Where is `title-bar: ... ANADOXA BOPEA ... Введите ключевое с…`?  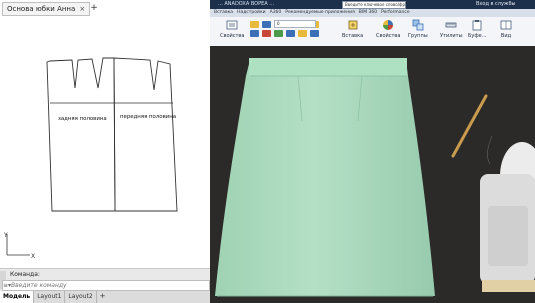
title-bar: ... ANADOXA BOPEA ... Введите ключевое с… is located at coordinates (372, 4).